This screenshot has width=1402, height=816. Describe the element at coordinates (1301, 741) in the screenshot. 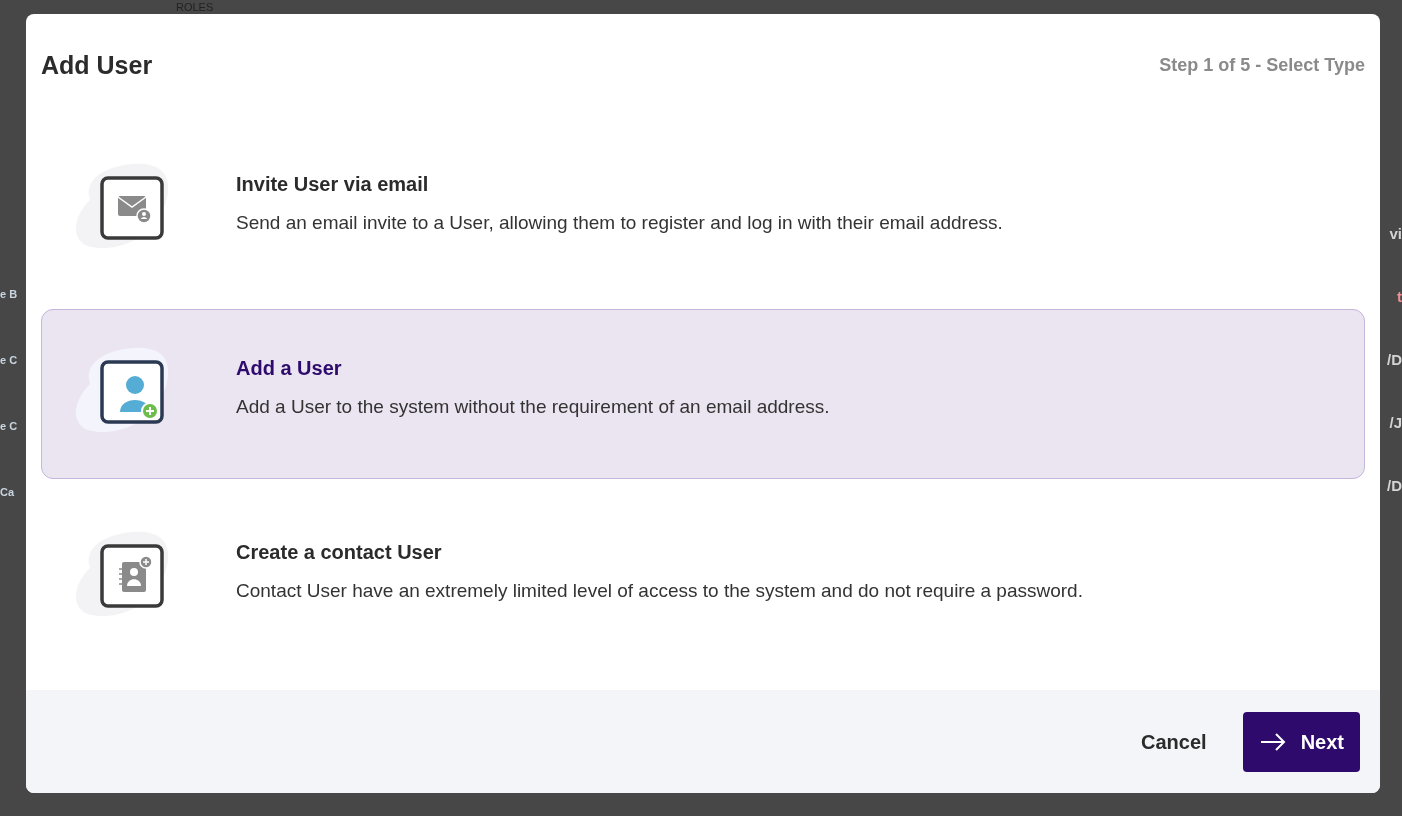

I see `next-button: Next` at that location.